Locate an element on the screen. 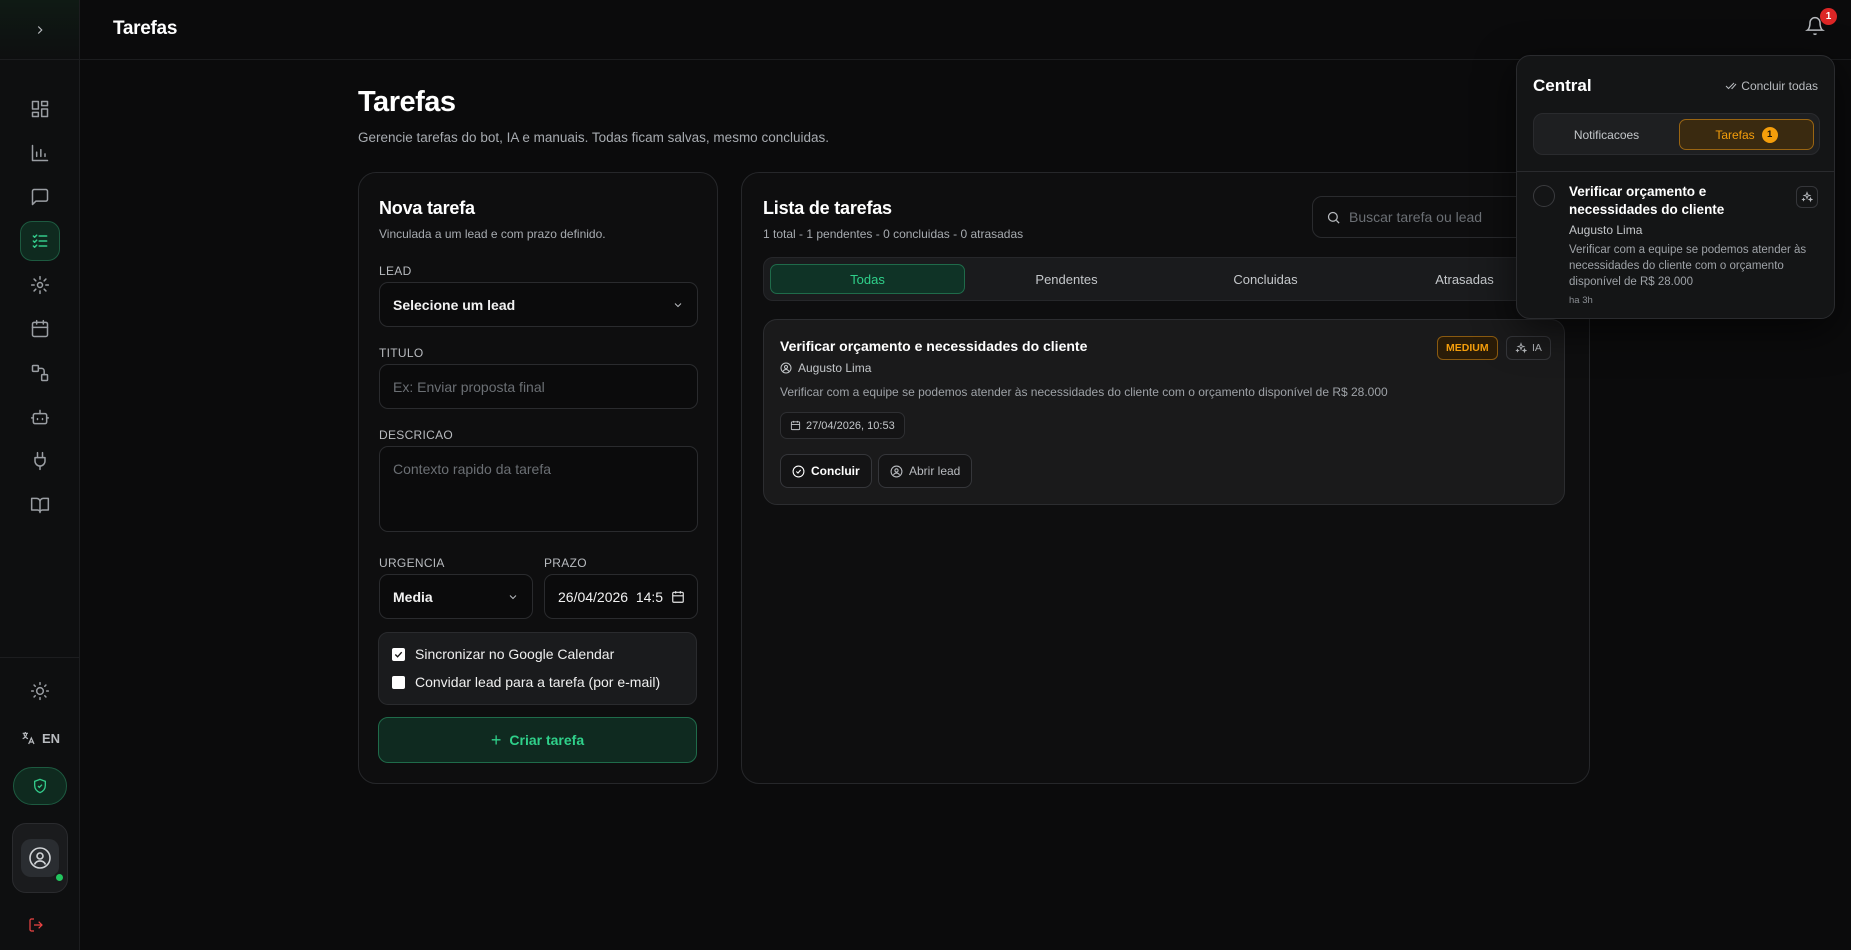 Image resolution: width=1851 pixels, height=950 pixels. checkbox-checked is located at coordinates (398, 654).